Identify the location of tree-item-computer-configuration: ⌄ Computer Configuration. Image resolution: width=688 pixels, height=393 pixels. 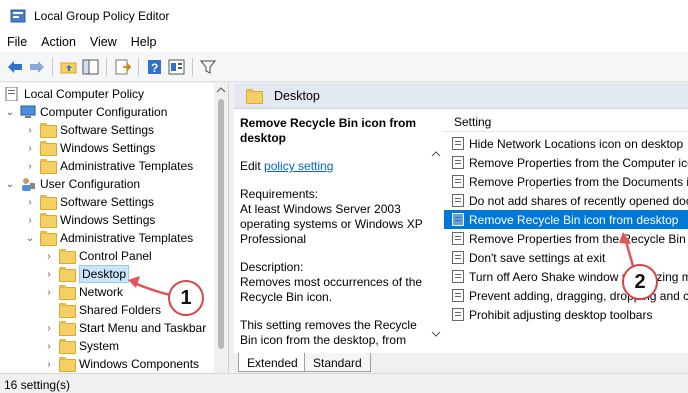
(86, 112).